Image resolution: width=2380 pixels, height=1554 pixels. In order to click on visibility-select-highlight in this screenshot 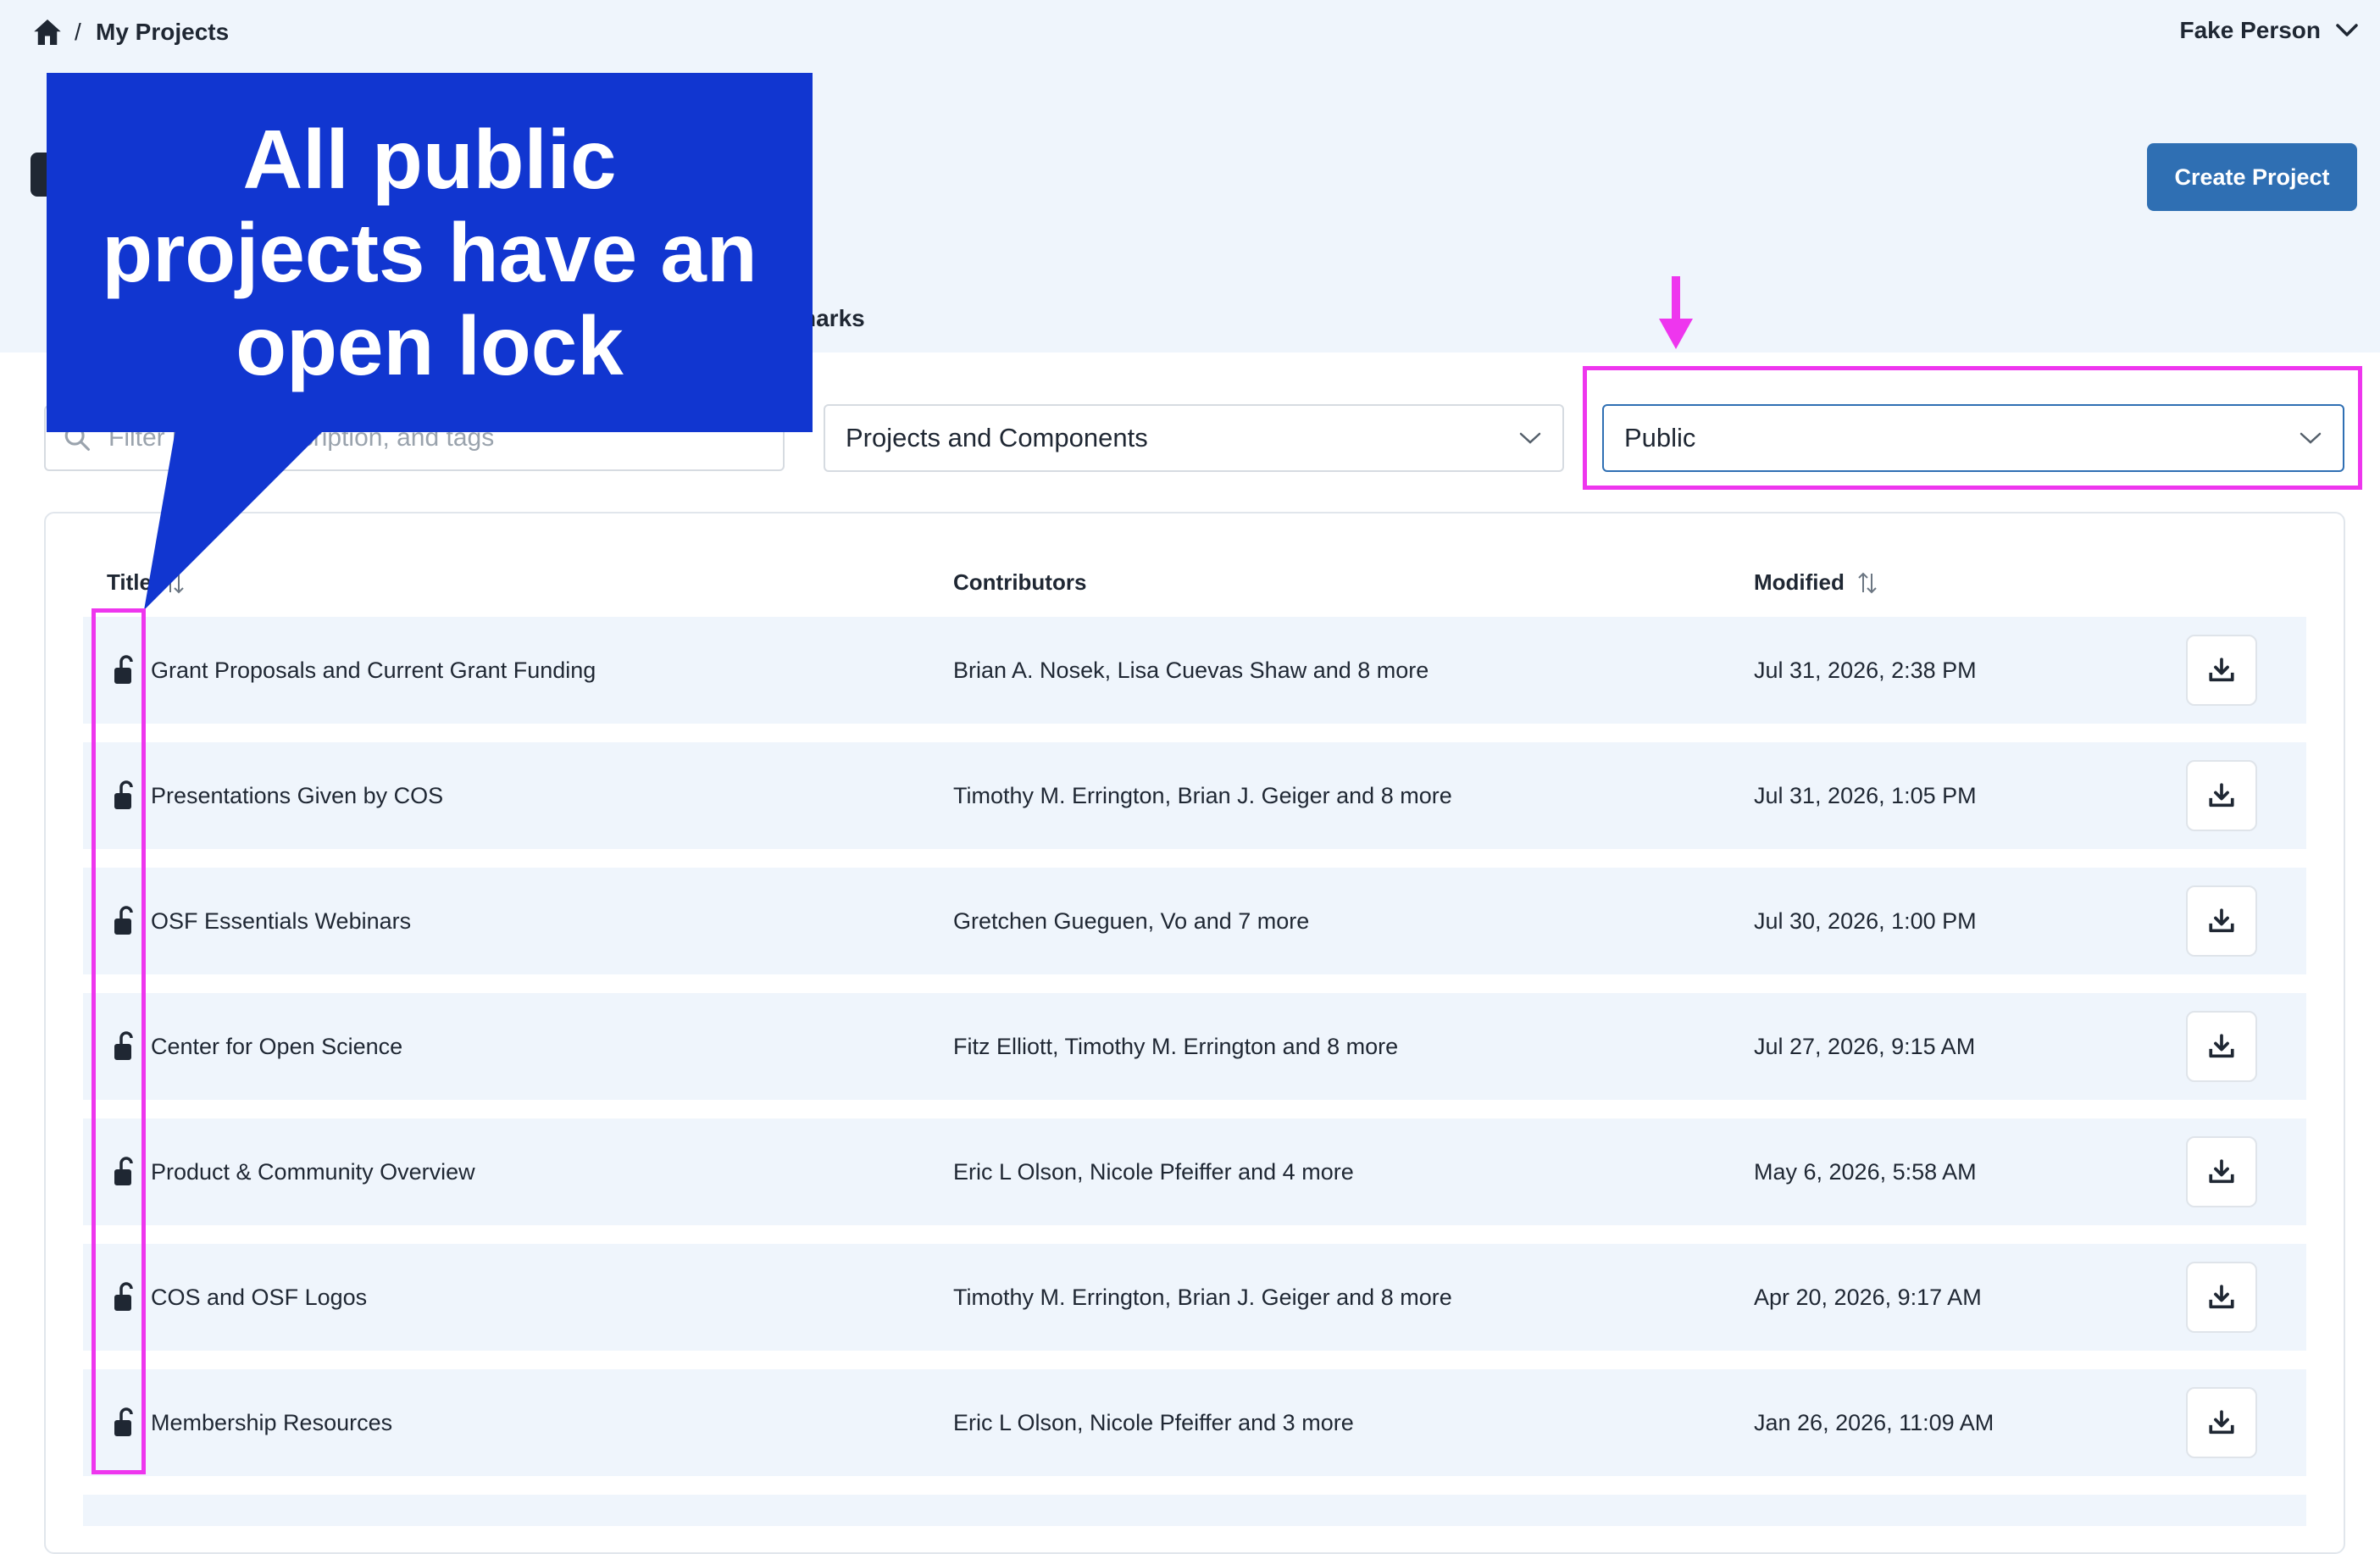, I will do `click(1973, 428)`.